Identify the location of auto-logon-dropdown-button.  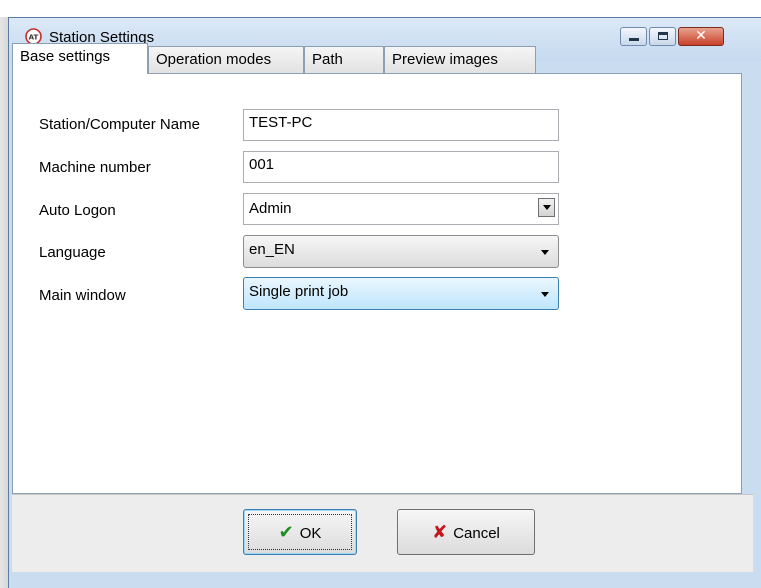
(546, 207).